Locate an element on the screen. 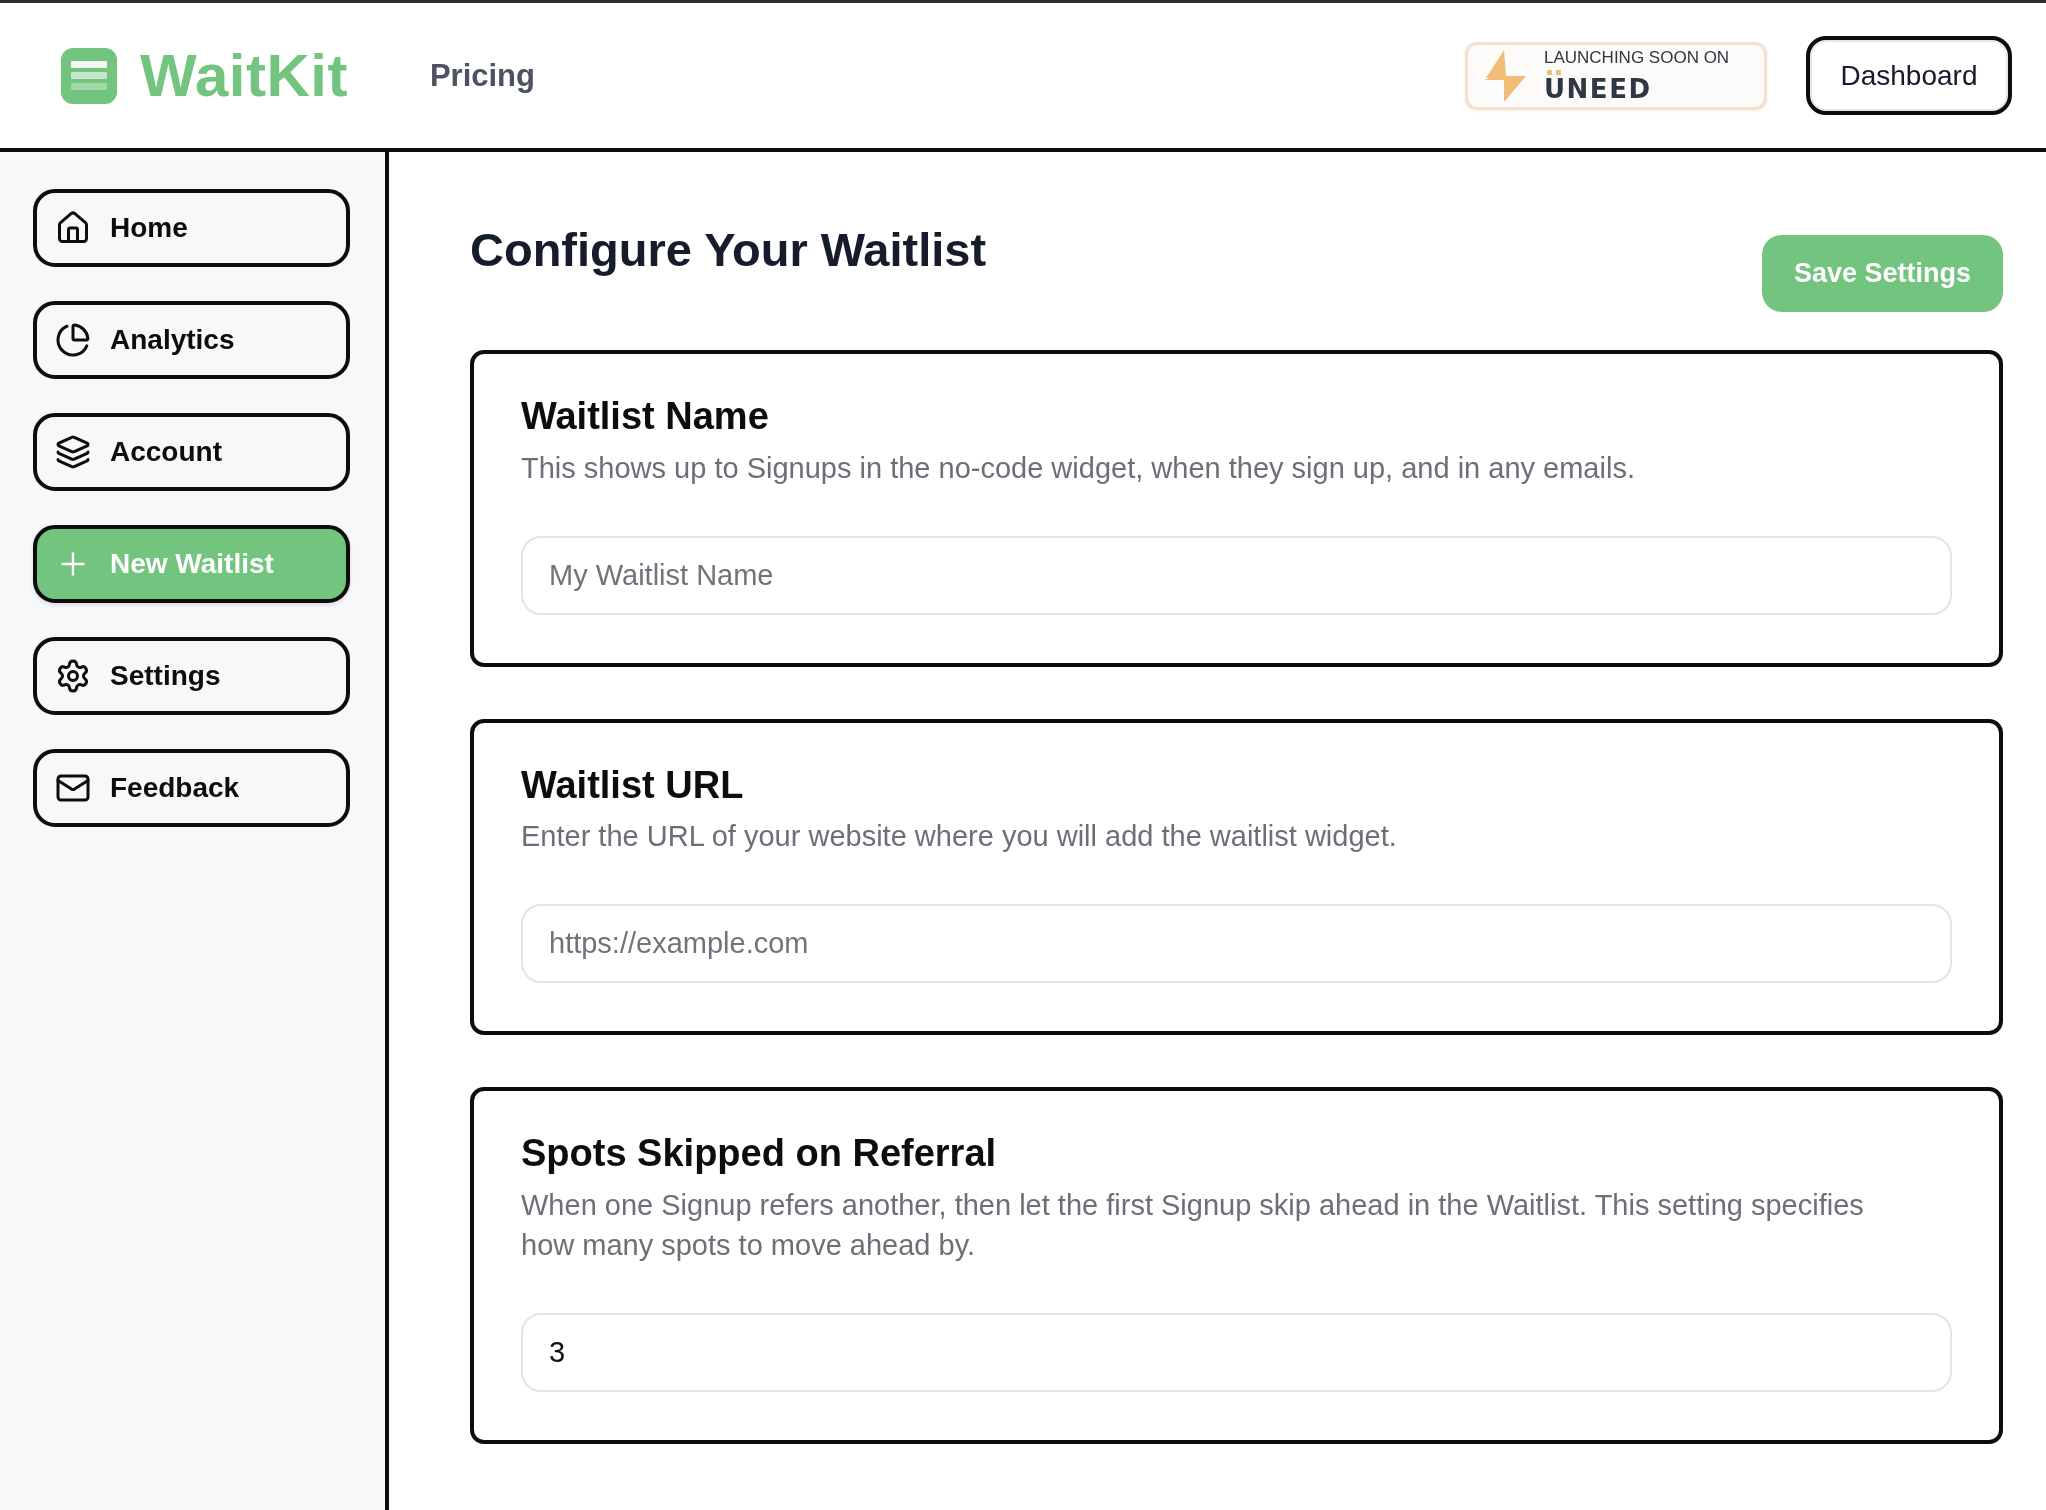  card-title: Waitlist Name is located at coordinates (645, 416).